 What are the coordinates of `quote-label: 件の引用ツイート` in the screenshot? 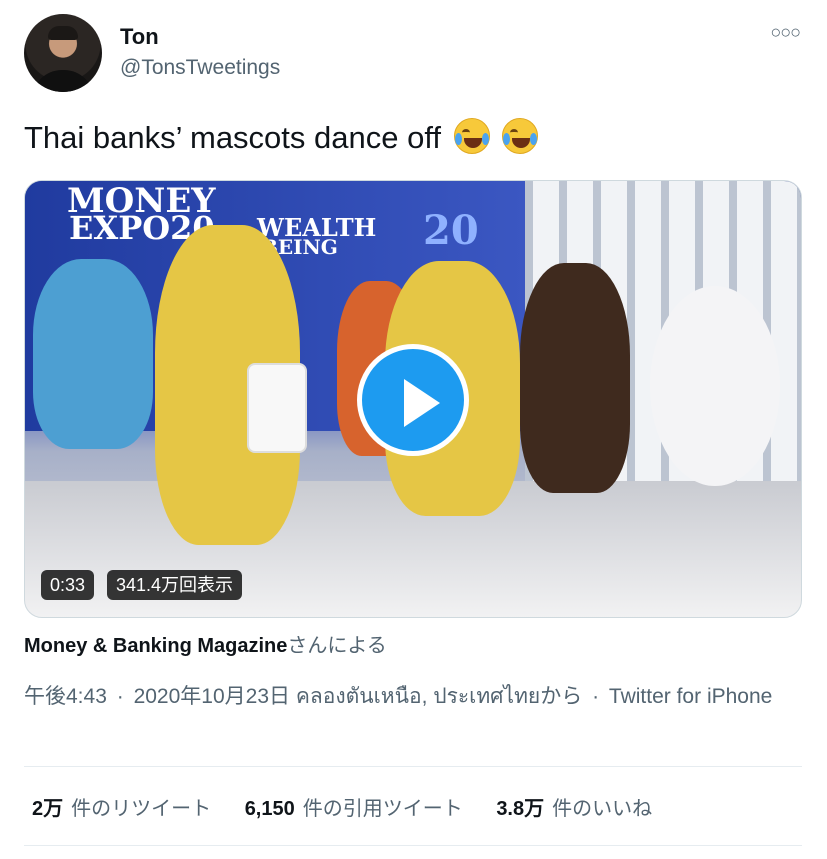 It's located at (382, 809).